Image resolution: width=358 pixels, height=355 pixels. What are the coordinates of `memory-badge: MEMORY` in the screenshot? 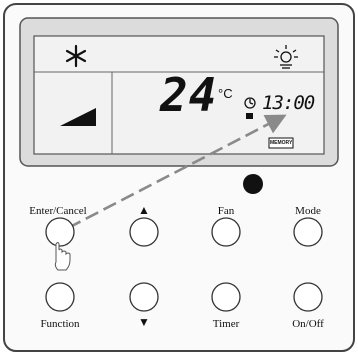 It's located at (281, 143).